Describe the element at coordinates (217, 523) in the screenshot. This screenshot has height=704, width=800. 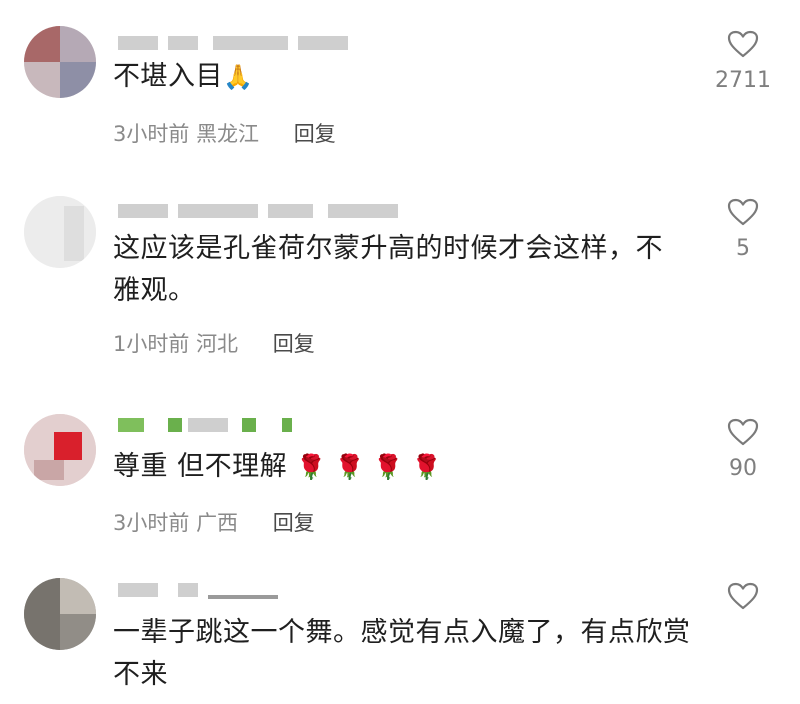
I see `comment-location: 广西` at that location.